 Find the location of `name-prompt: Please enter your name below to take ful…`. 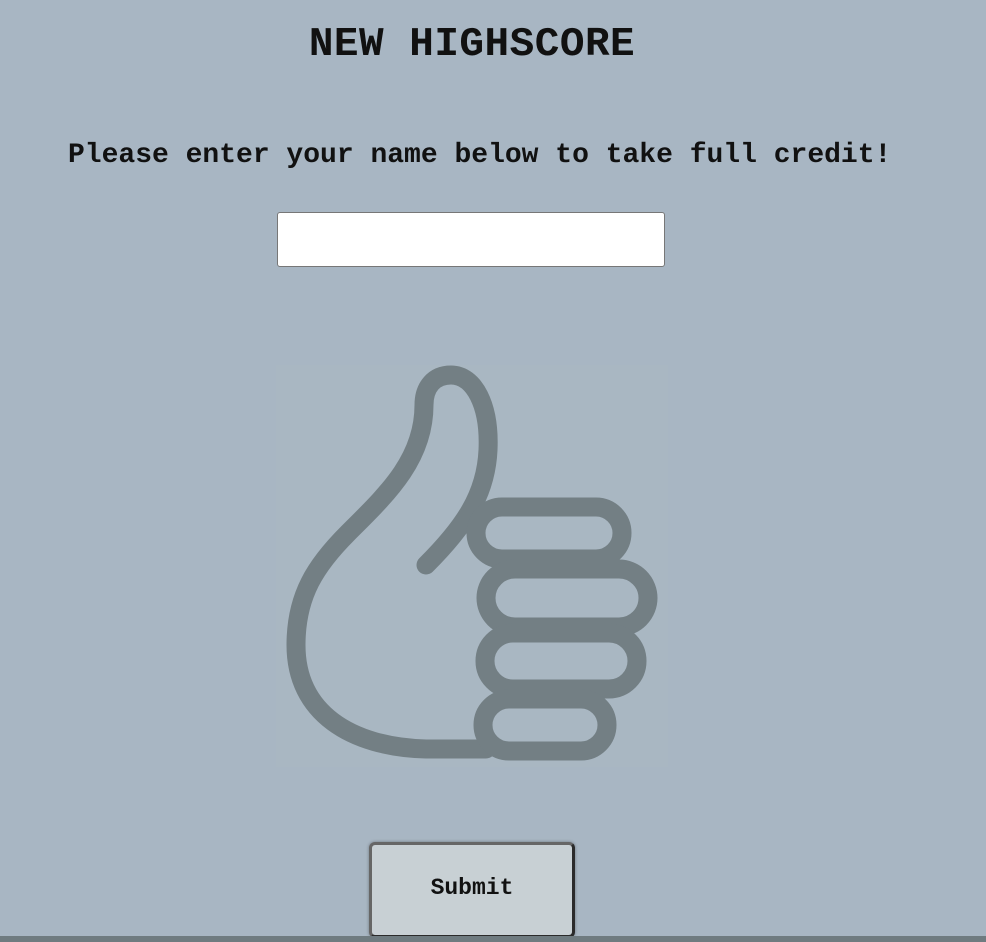

name-prompt: Please enter your name below to take ful… is located at coordinates (480, 155).